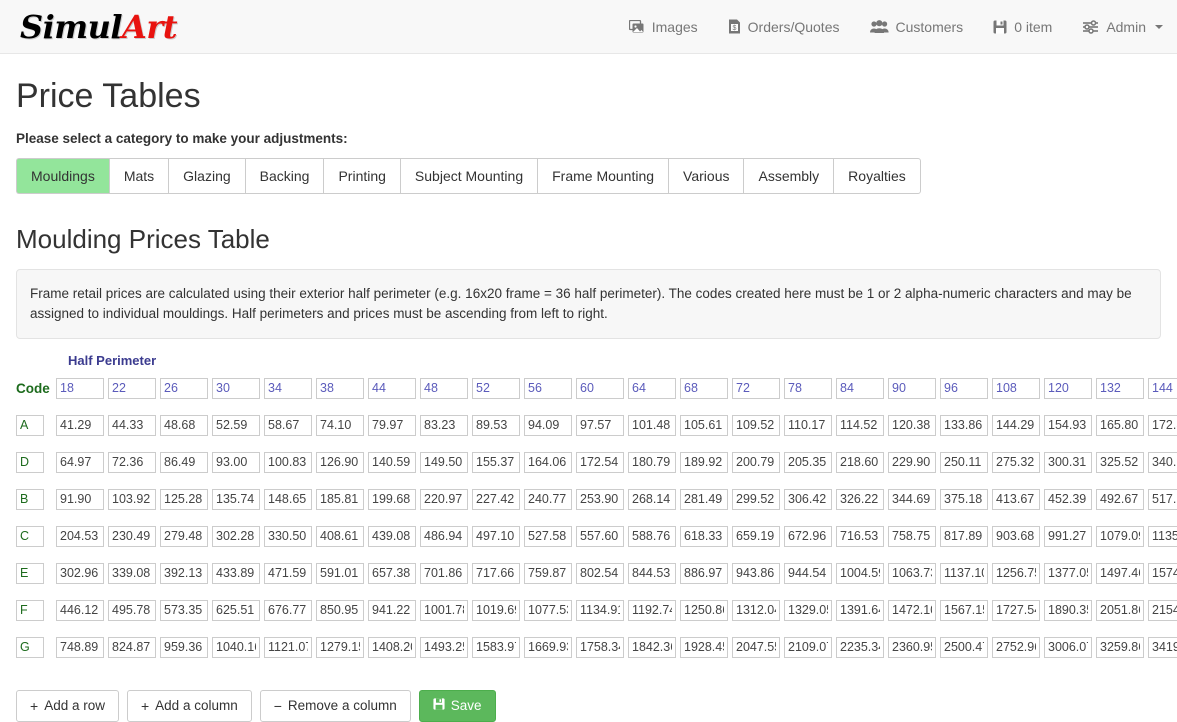 The image size is (1177, 722). I want to click on nav-item-images: Images, so click(663, 27).